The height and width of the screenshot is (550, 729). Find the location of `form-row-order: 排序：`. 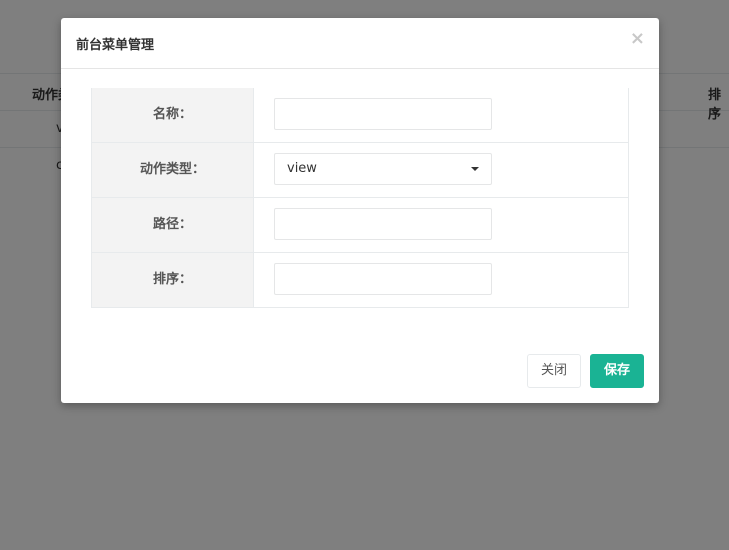

form-row-order: 排序： is located at coordinates (360, 279).